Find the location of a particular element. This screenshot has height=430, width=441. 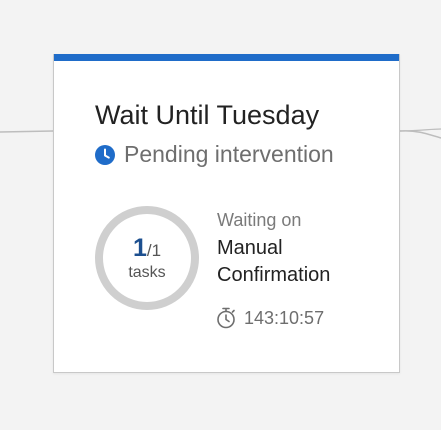

completed-task-count: 1 is located at coordinates (139, 248).